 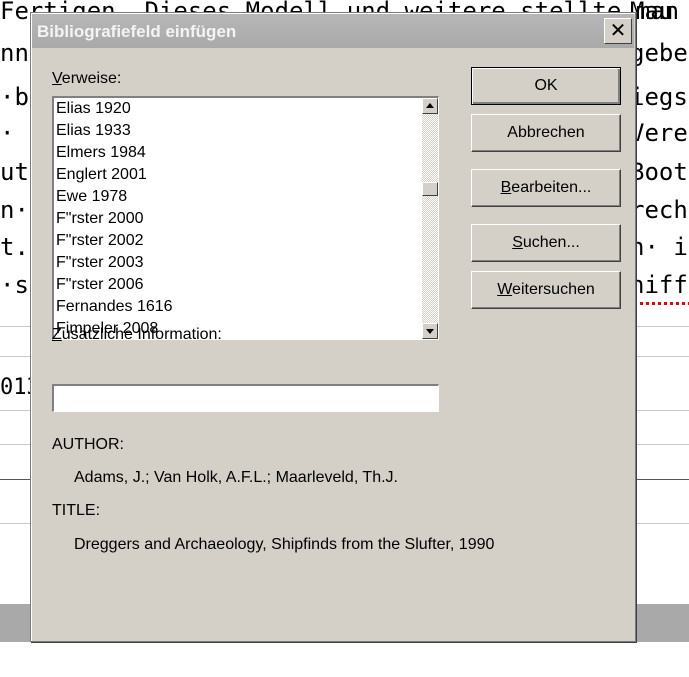 I want to click on list-item: Elmers 1984, so click(x=114, y=153).